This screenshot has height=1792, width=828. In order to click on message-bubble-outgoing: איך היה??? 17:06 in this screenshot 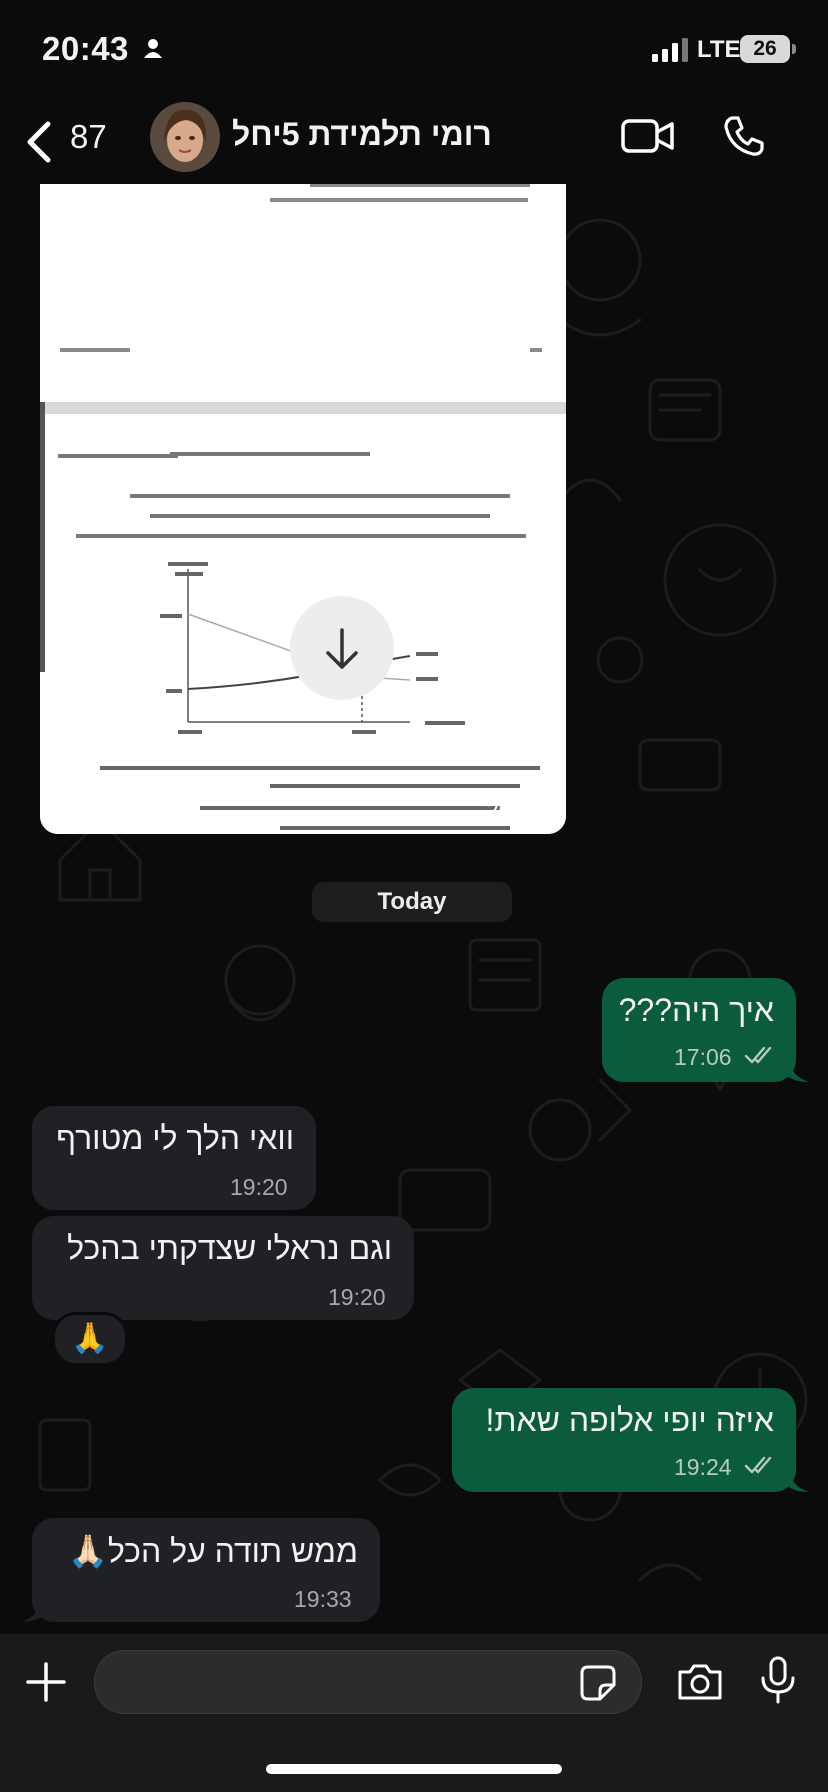, I will do `click(699, 1030)`.